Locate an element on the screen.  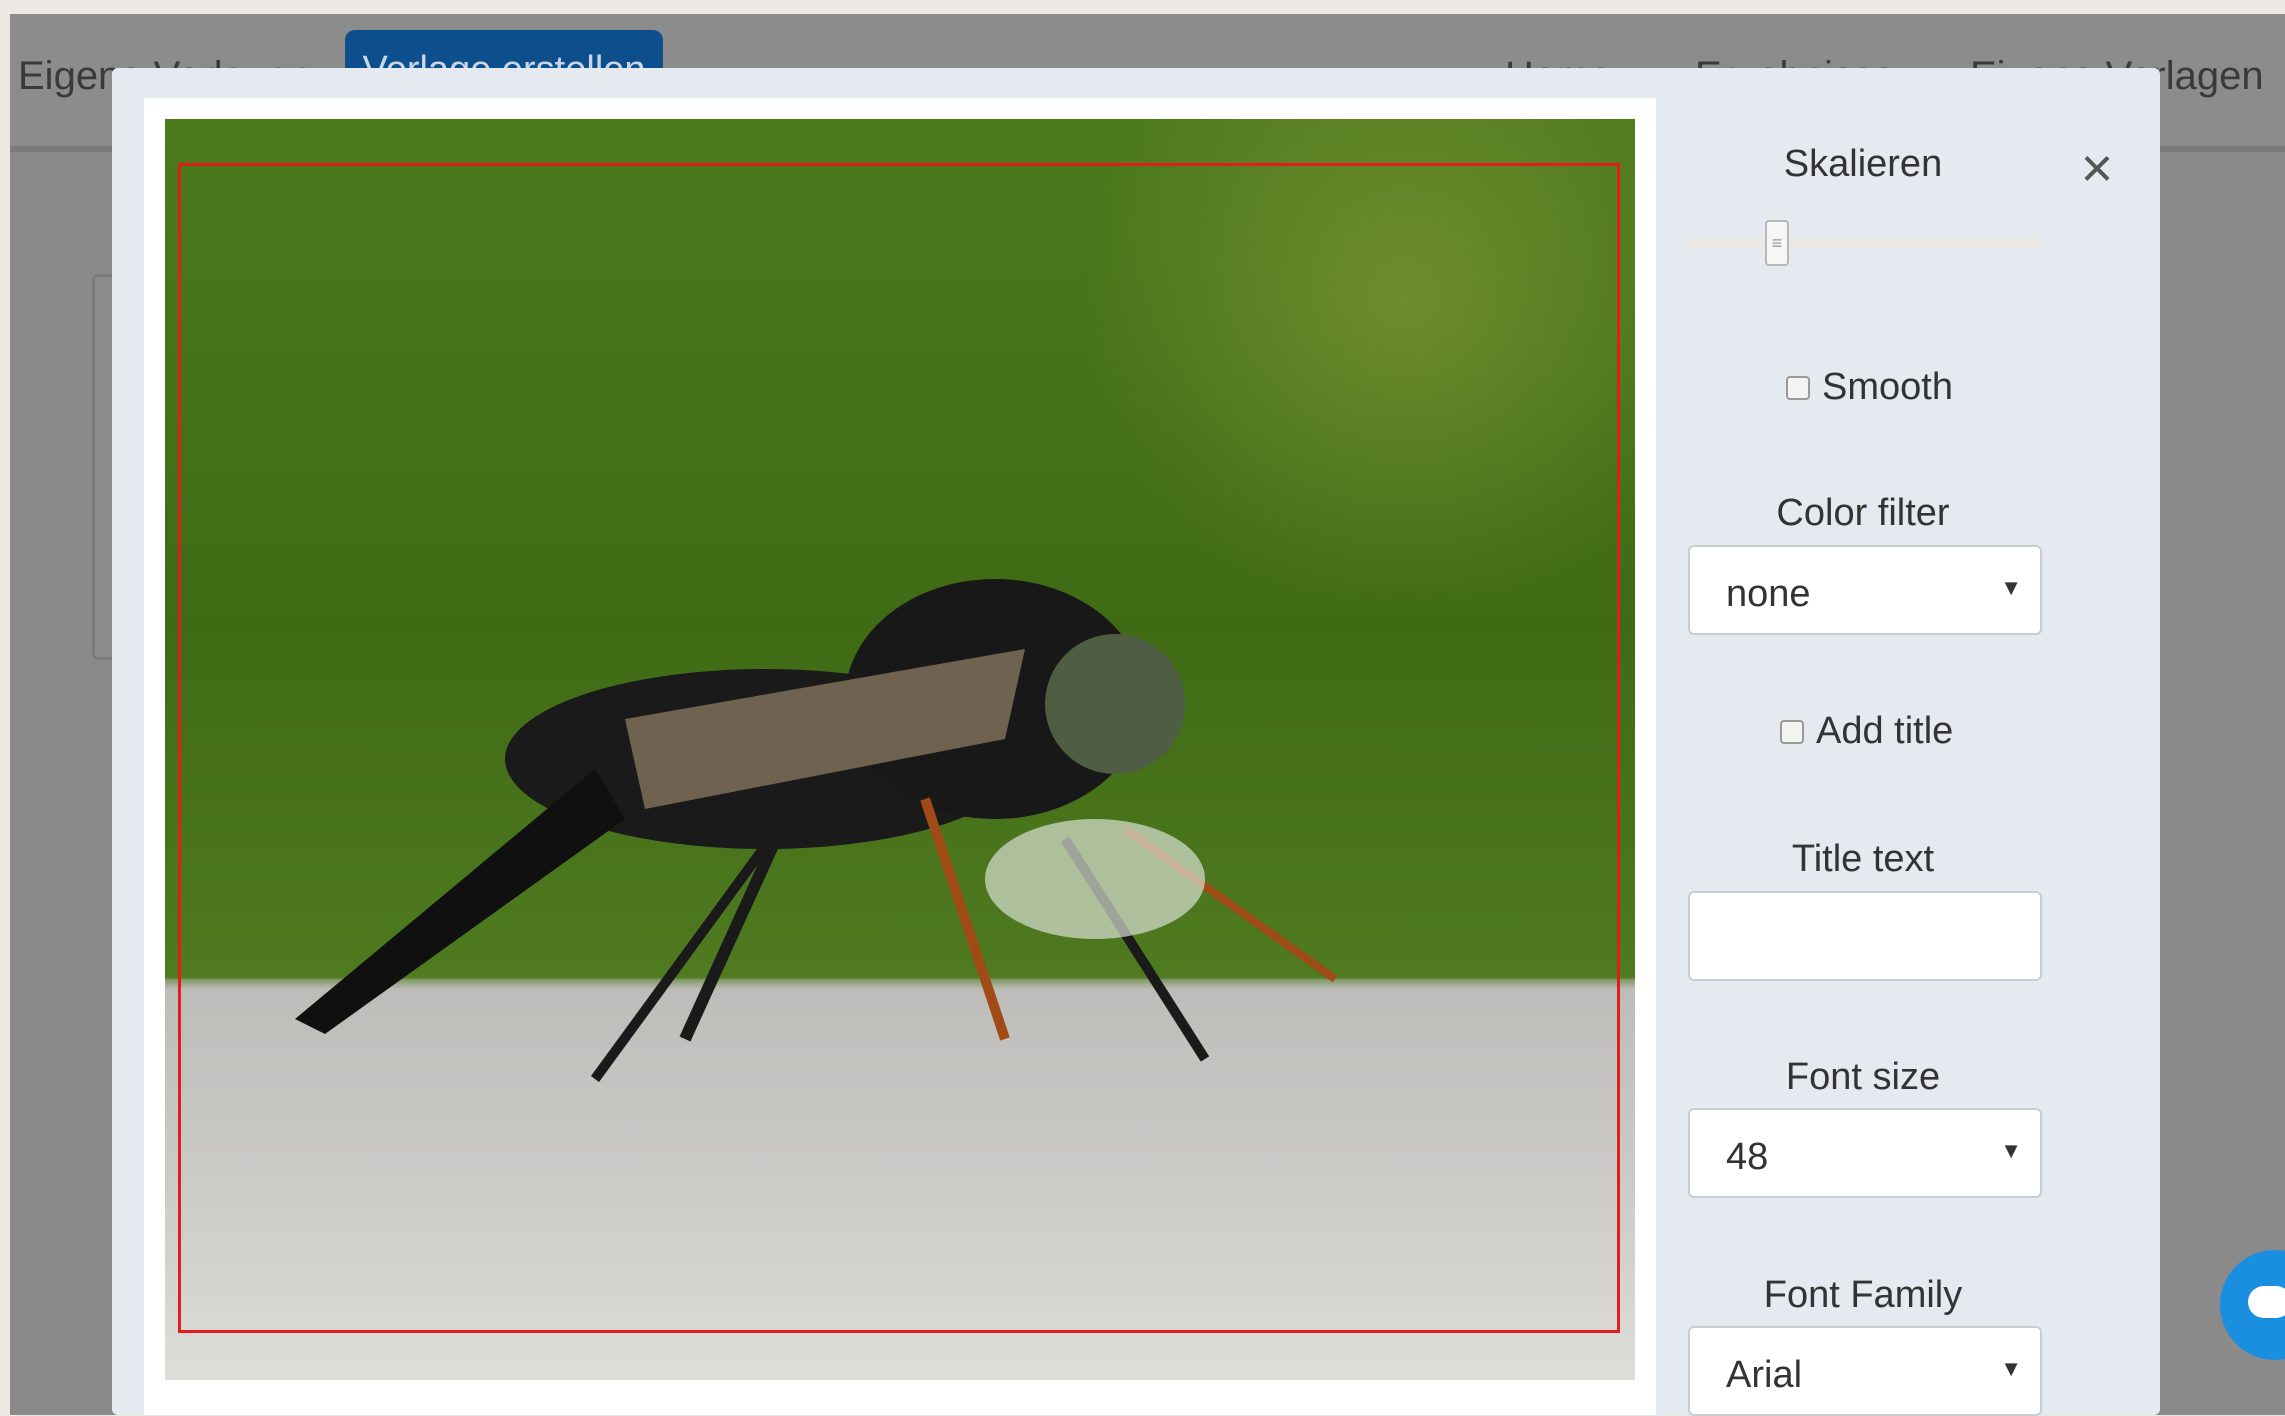
font-family-label: Font Family is located at coordinates (1863, 1295).